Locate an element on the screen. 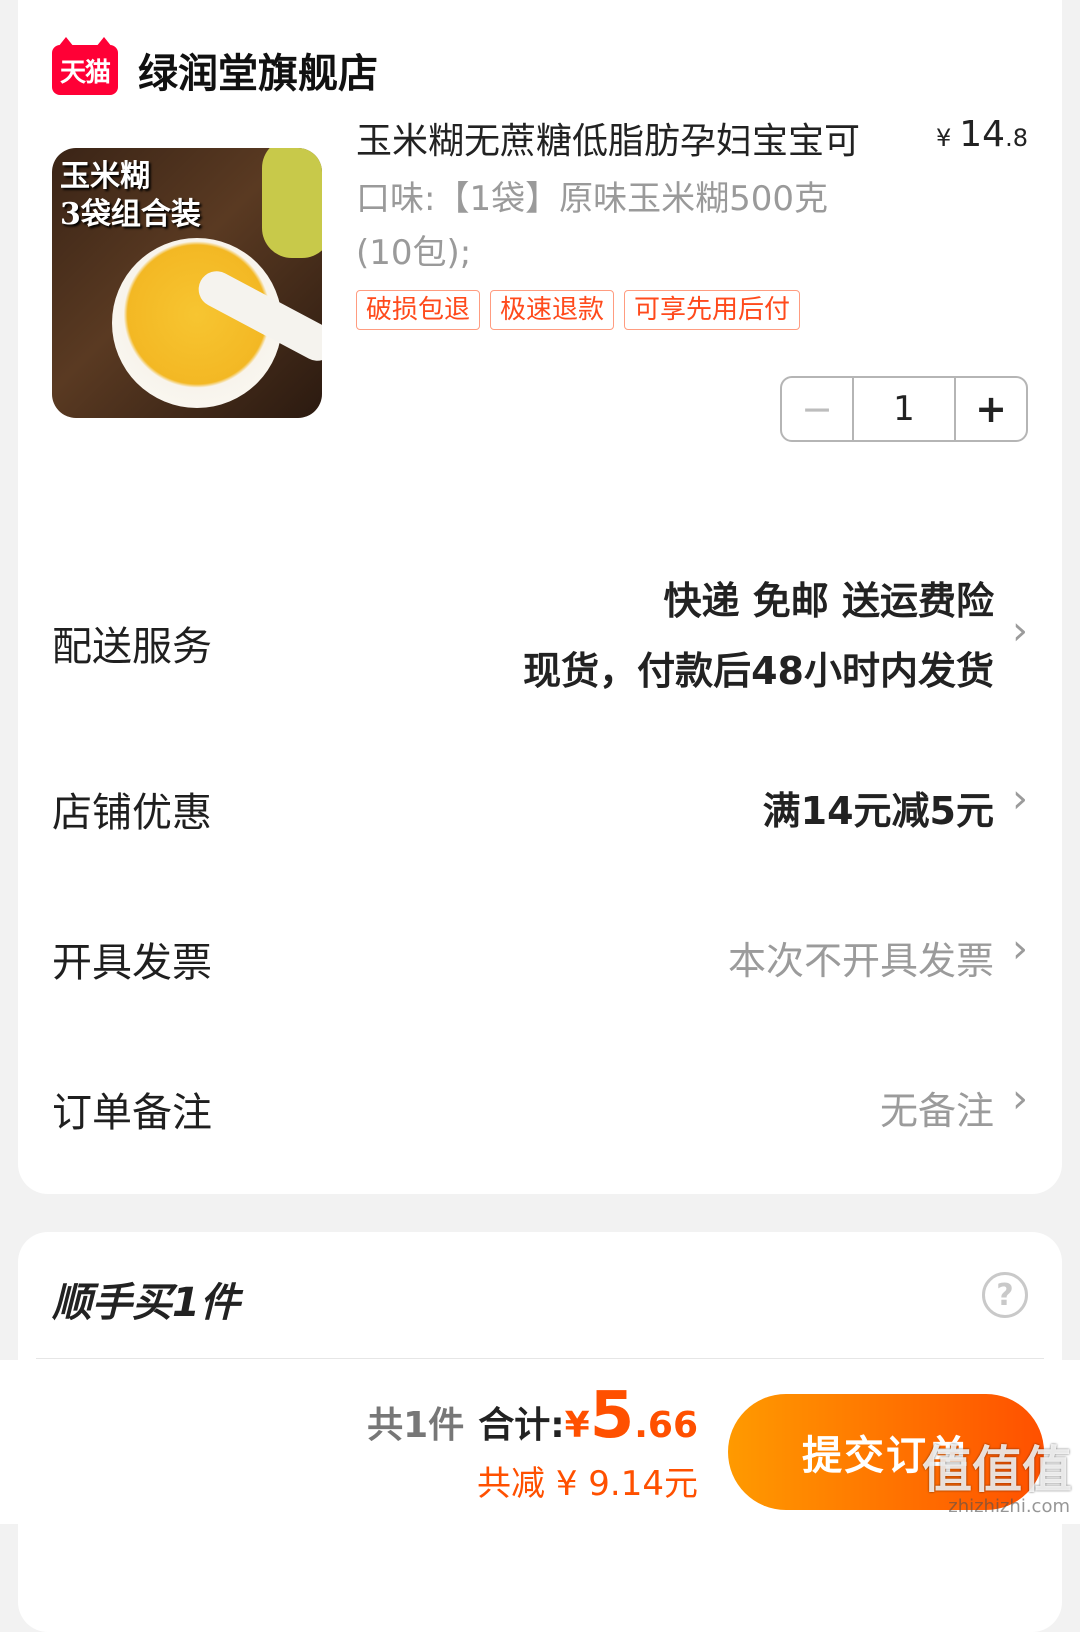 The image size is (1080, 1632). watermark-url: zhizhizhi.com is located at coordinates (1009, 1506).